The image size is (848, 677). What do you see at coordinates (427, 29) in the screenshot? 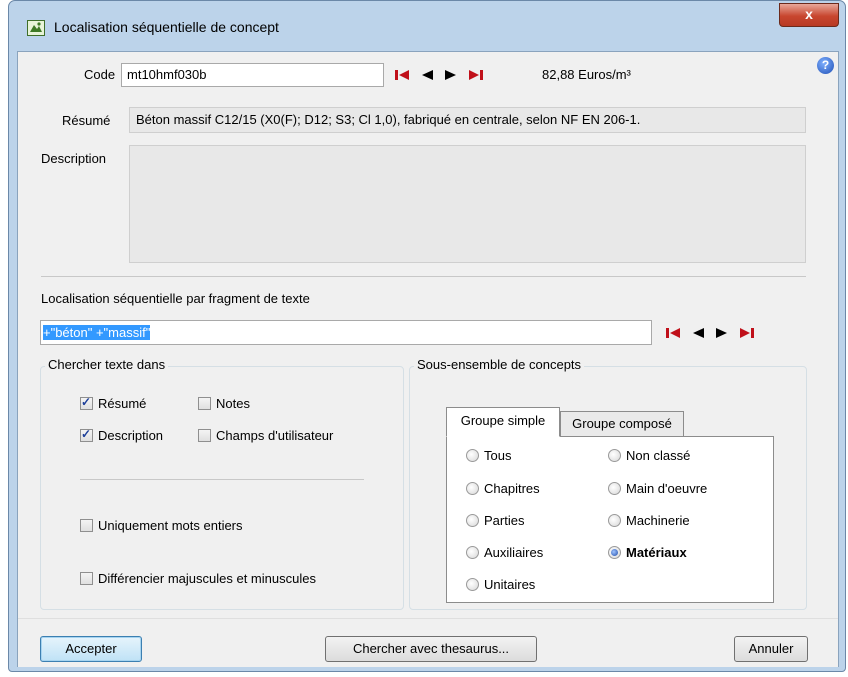
I see `title-bar: Localisation séquentielle de concept x` at bounding box center [427, 29].